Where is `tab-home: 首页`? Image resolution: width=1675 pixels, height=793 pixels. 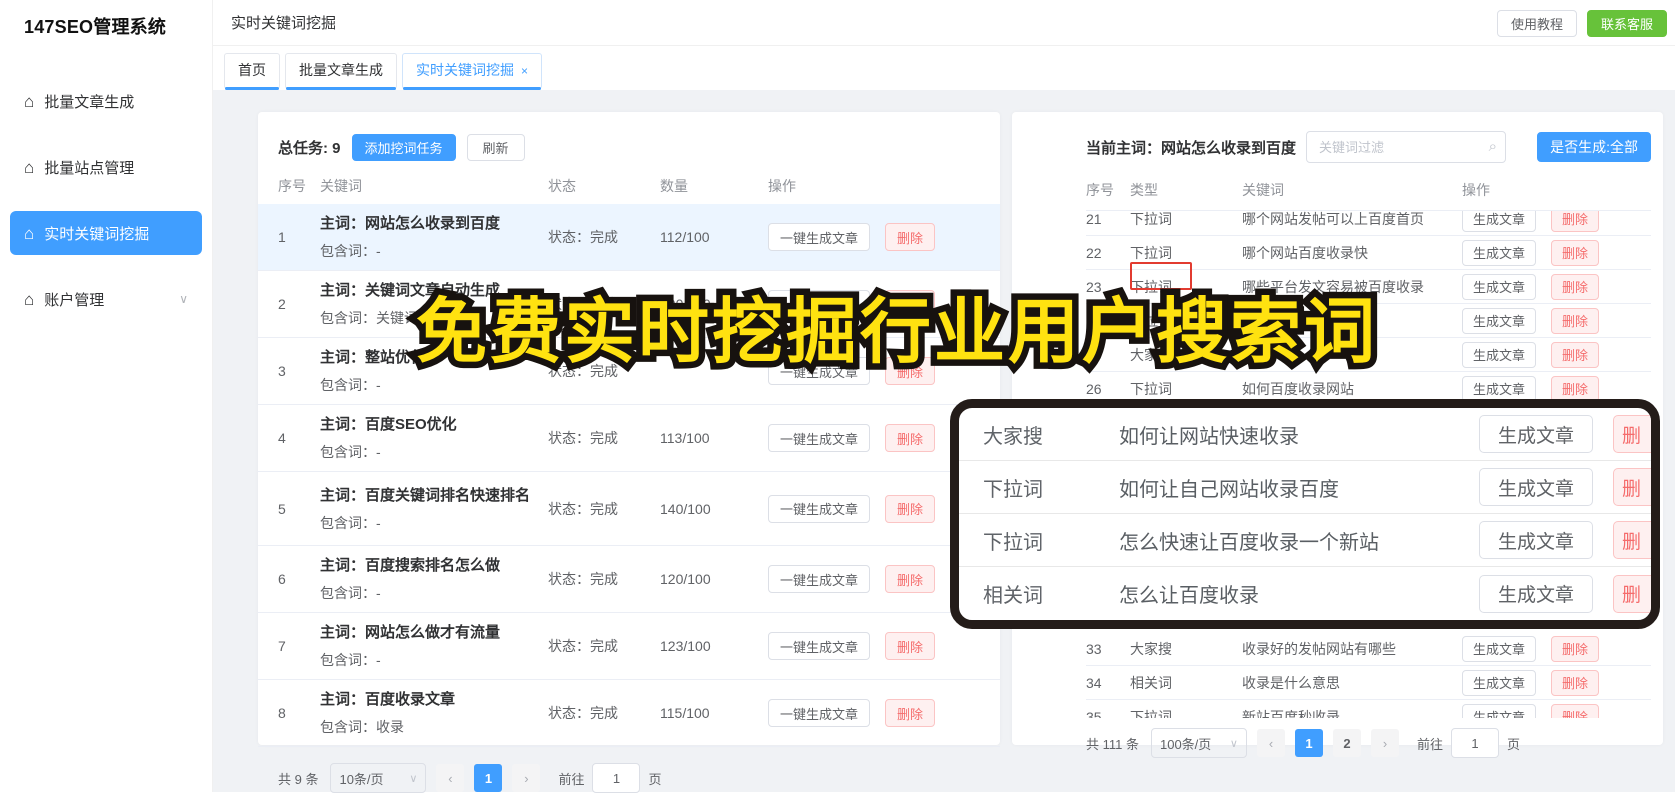
tab-home: 首页 is located at coordinates (252, 71).